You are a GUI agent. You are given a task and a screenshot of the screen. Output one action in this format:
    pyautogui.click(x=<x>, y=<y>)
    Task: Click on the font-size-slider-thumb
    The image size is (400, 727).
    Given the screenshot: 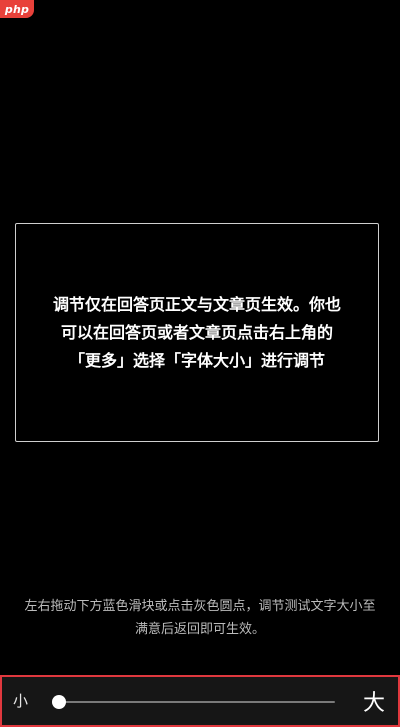 What is the action you would take?
    pyautogui.click(x=59, y=702)
    